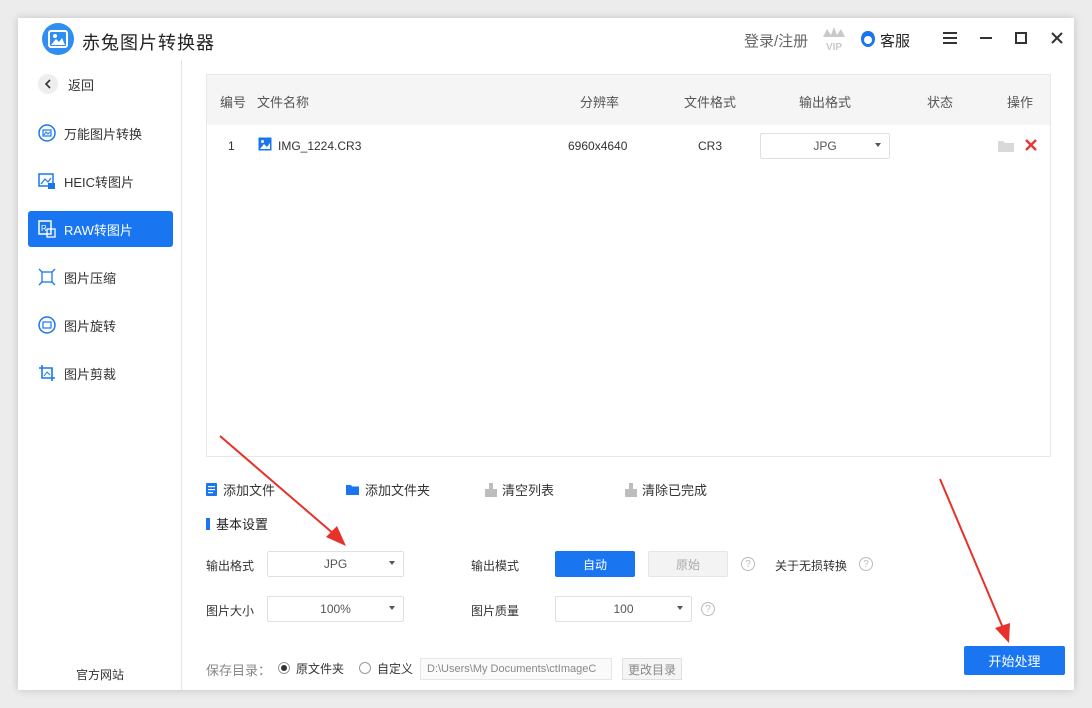  What do you see at coordinates (47, 277) in the screenshot?
I see `compress-icon` at bounding box center [47, 277].